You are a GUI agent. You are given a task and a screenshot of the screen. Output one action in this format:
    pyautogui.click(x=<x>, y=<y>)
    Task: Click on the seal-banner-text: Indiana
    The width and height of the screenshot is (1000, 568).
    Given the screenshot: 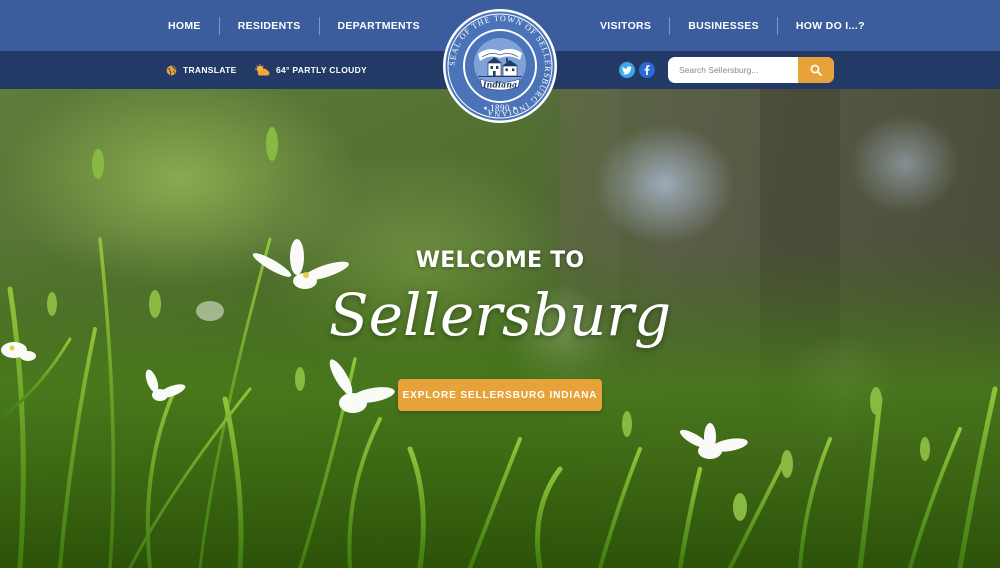 What is the action you would take?
    pyautogui.click(x=499, y=85)
    